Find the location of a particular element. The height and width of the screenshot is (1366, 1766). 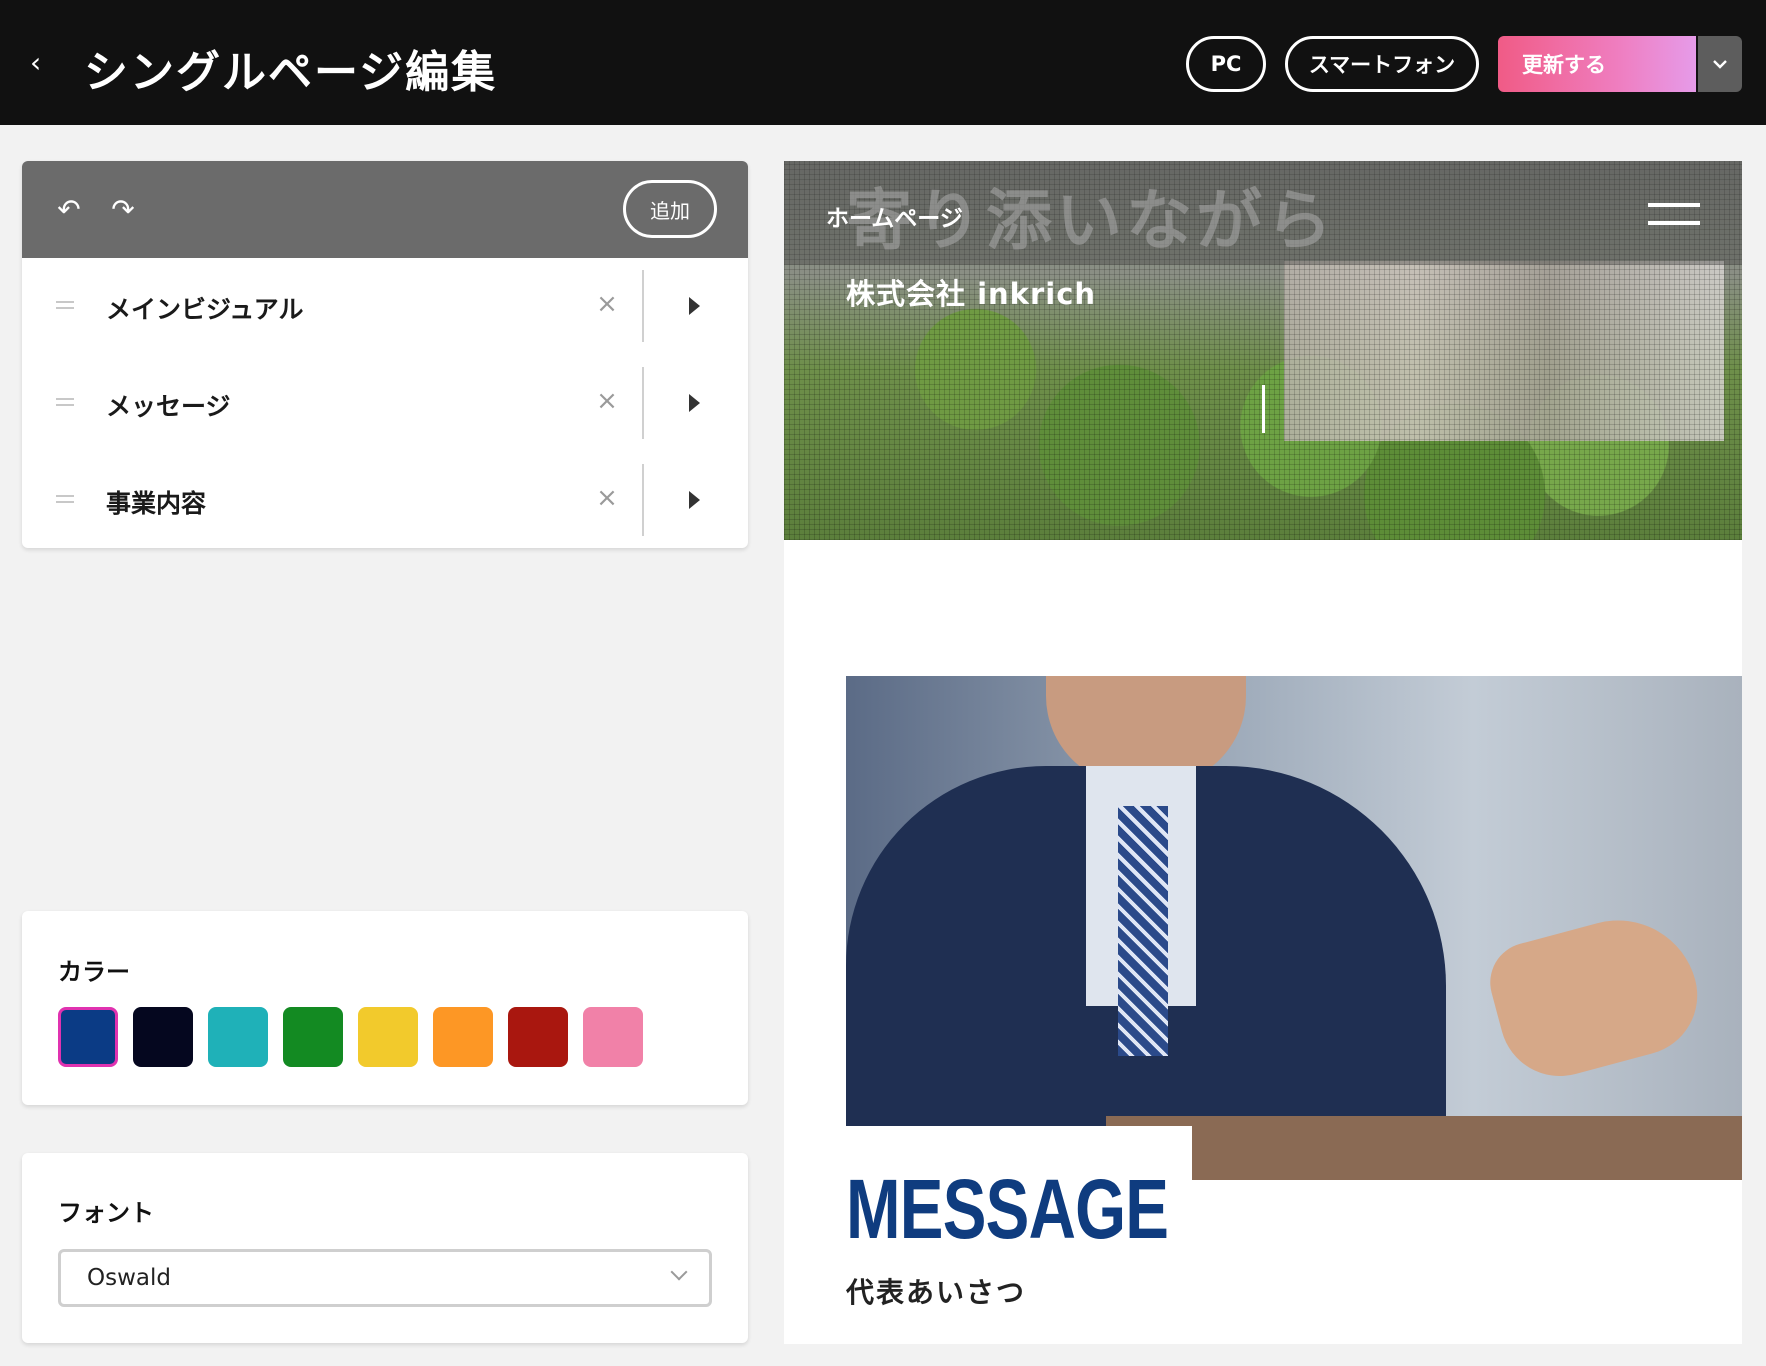

chevron-left-icon: ‹ is located at coordinates (42, 63).